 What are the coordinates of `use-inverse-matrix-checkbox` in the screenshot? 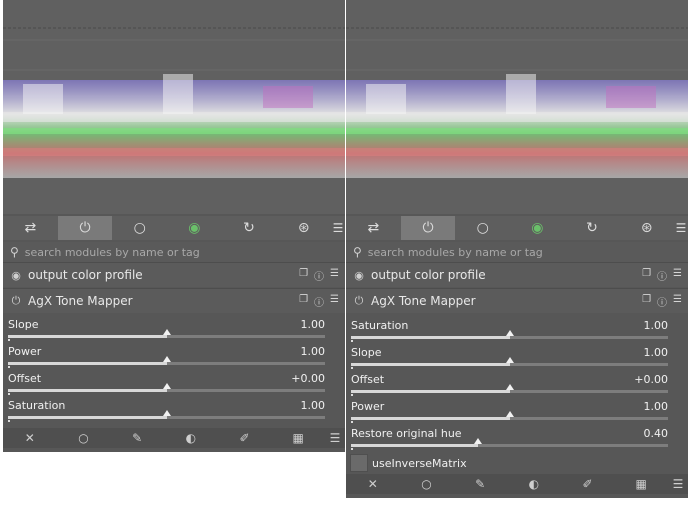 It's located at (359, 463).